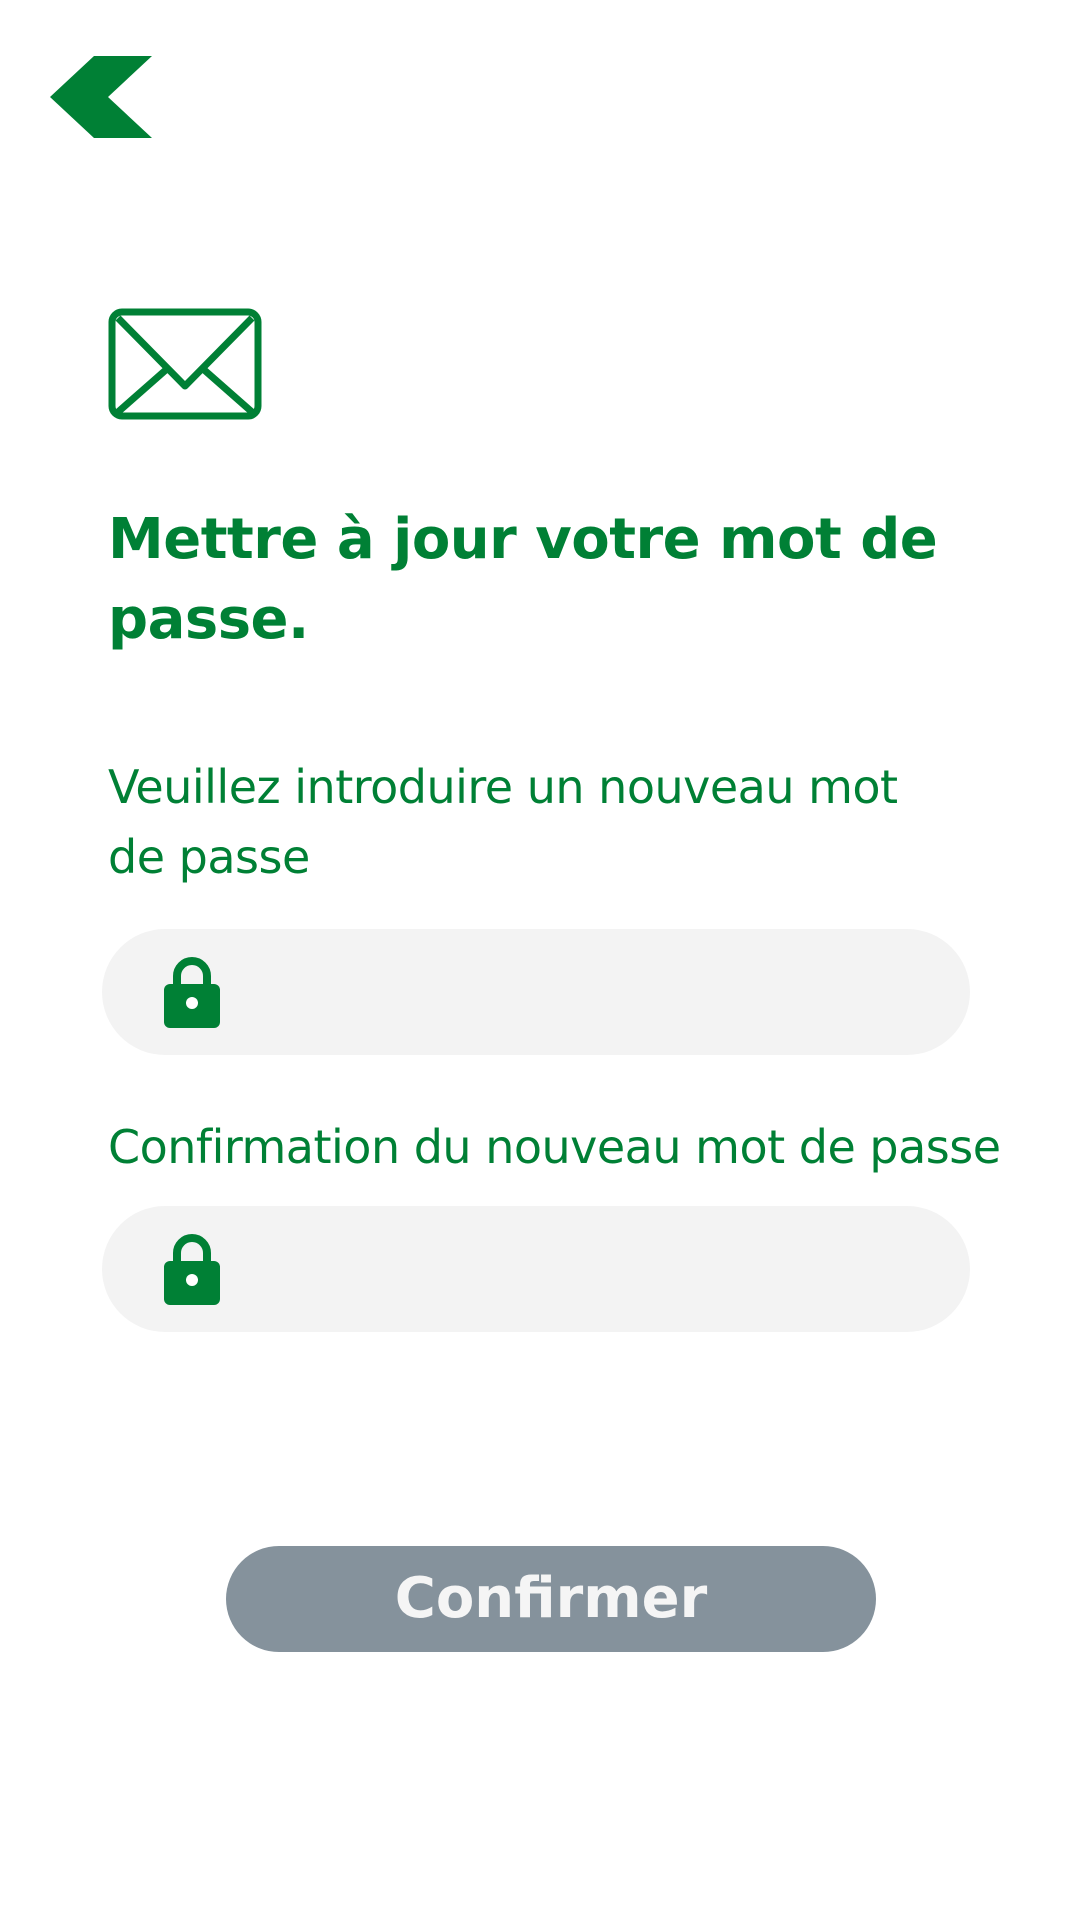 This screenshot has width=1080, height=1920. Describe the element at coordinates (551, 1599) in the screenshot. I see `confirm-button: Confirmer` at that location.